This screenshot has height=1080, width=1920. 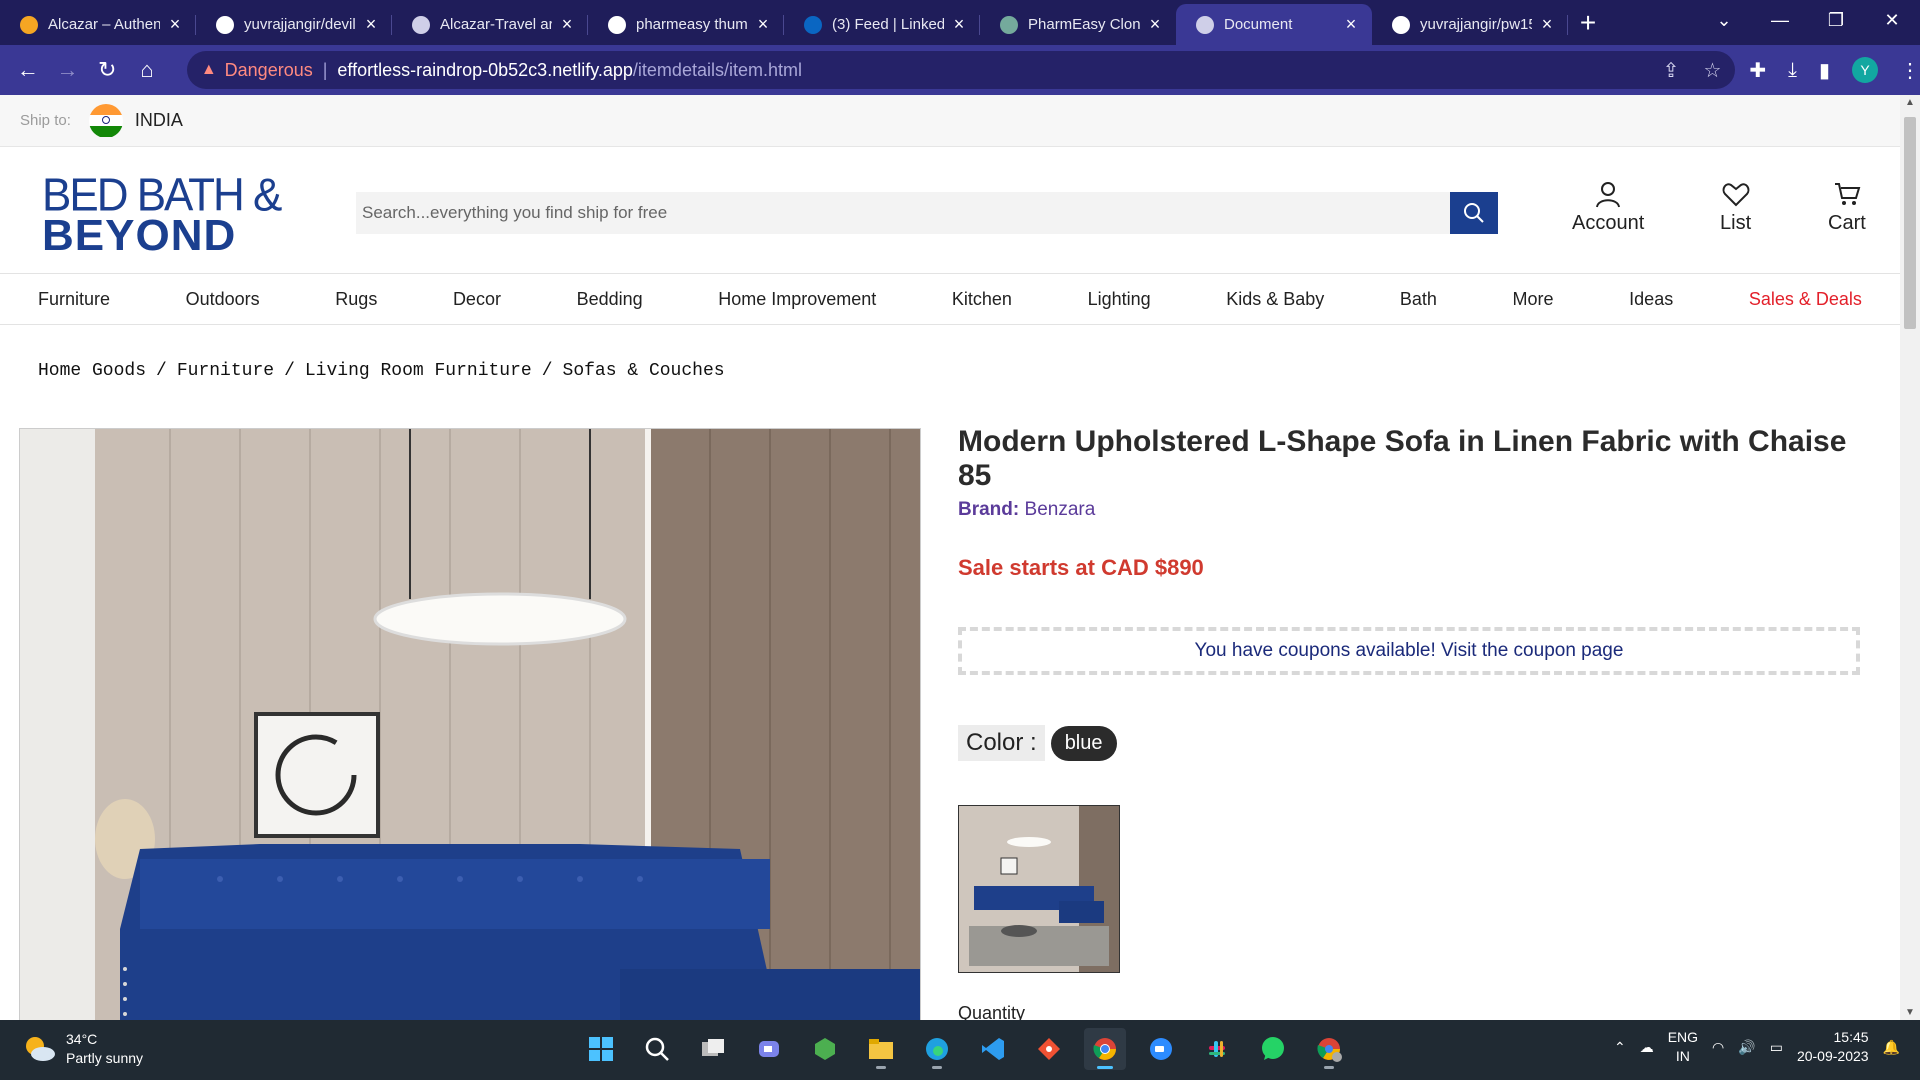 I want to click on color-option-blue: blue, so click(x=1083, y=743).